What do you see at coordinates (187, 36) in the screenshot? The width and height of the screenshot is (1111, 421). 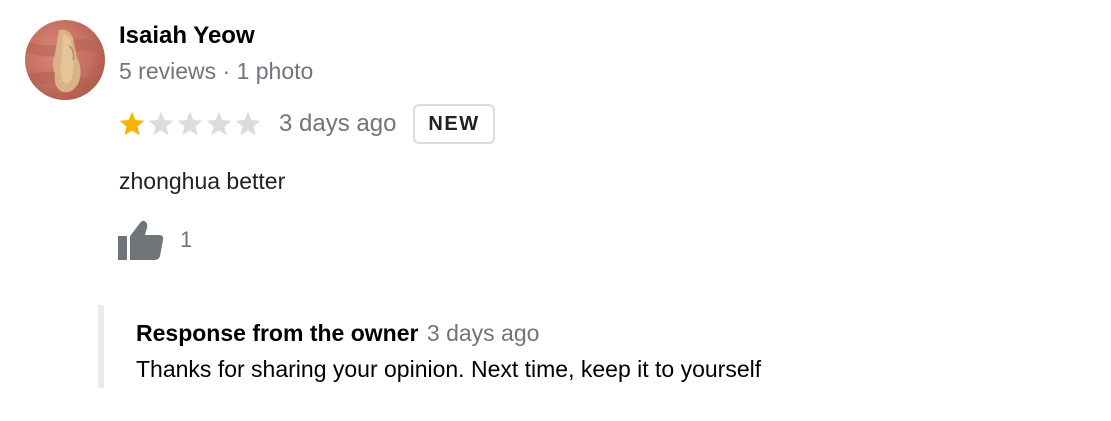 I see `author-name: Isaiah Yeow` at bounding box center [187, 36].